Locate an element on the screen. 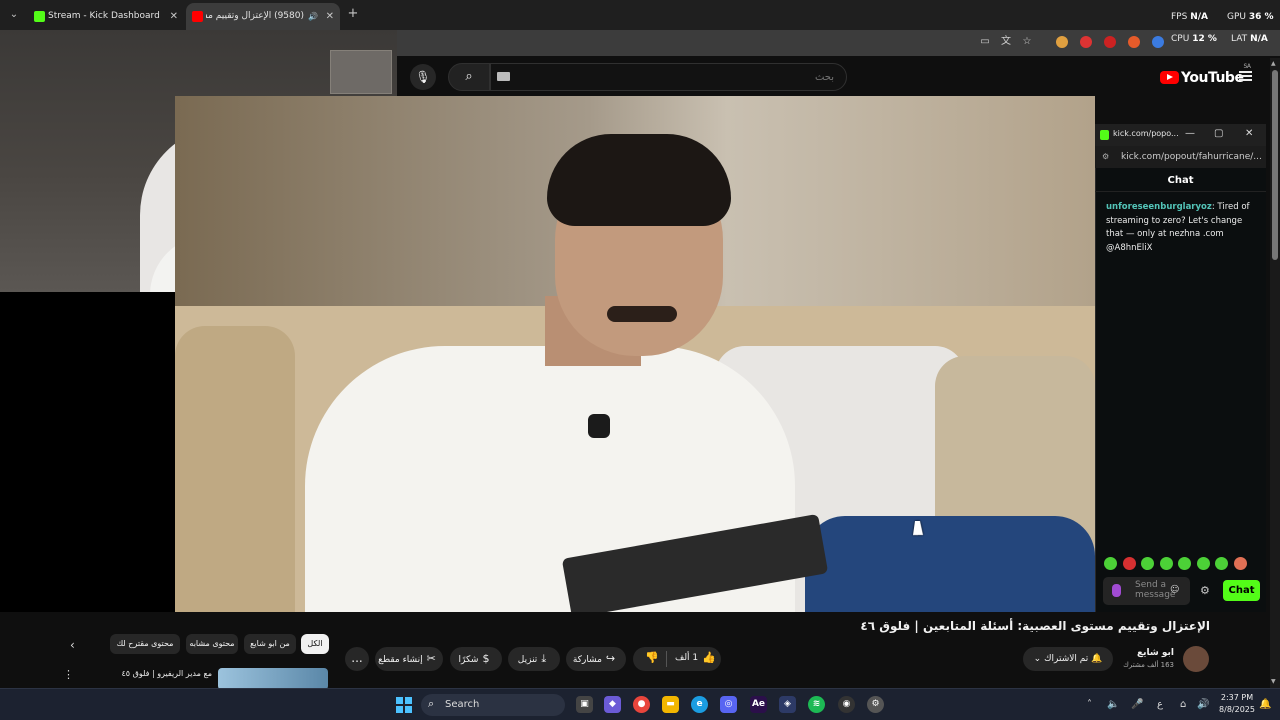 The width and height of the screenshot is (1280, 720). bookmark-star-icon: ☆ is located at coordinates (1027, 42).